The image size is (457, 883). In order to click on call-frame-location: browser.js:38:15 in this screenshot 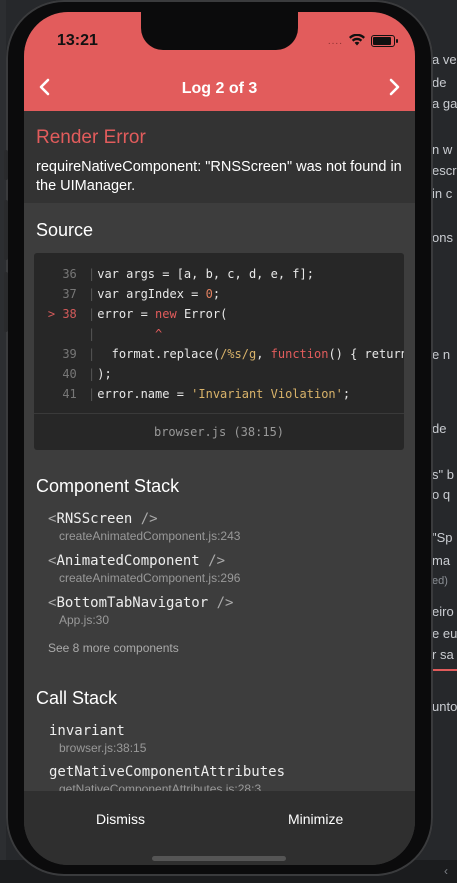, I will do `click(103, 748)`.